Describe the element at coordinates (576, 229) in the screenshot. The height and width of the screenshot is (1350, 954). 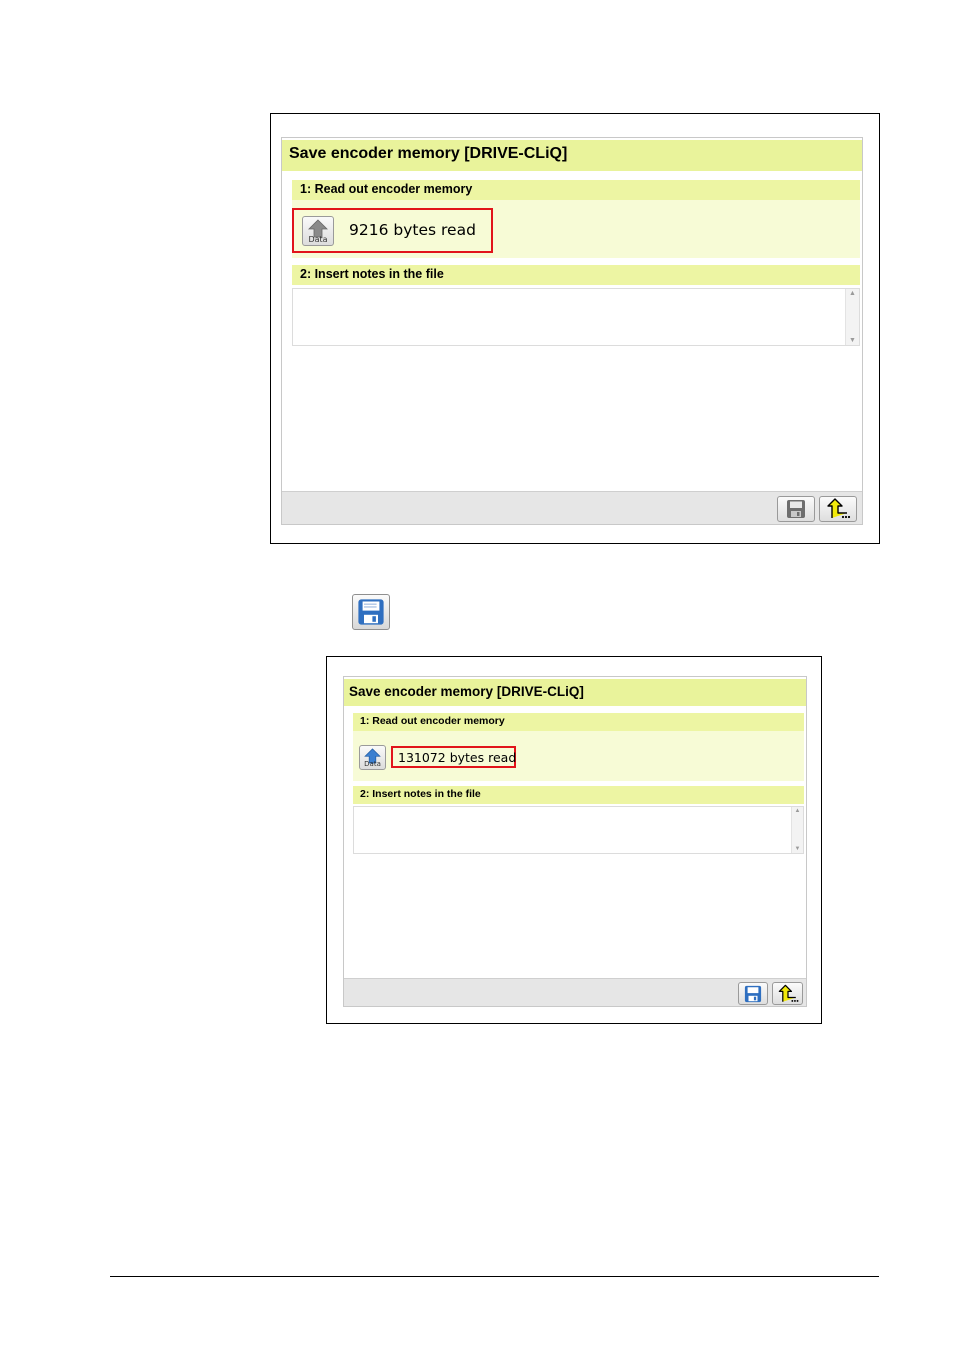
I see `read-out-area: Data 9216 bytes read` at that location.